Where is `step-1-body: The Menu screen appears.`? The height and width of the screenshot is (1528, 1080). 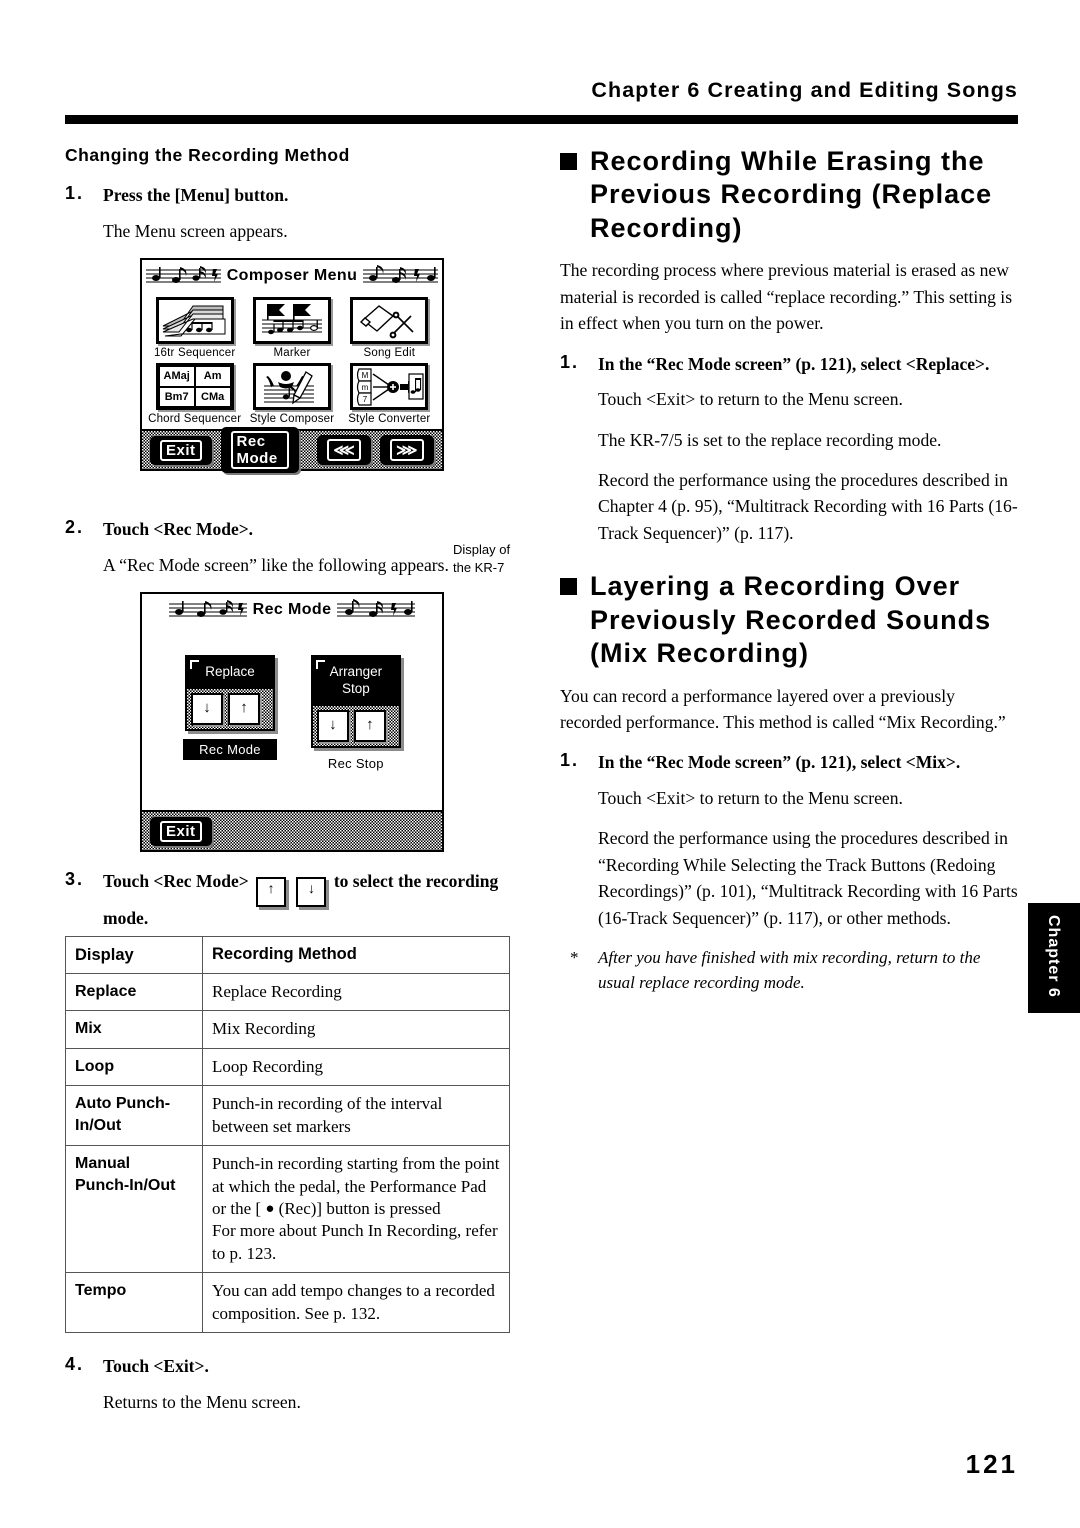
step-1-body: The Menu screen appears. is located at coordinates (195, 230).